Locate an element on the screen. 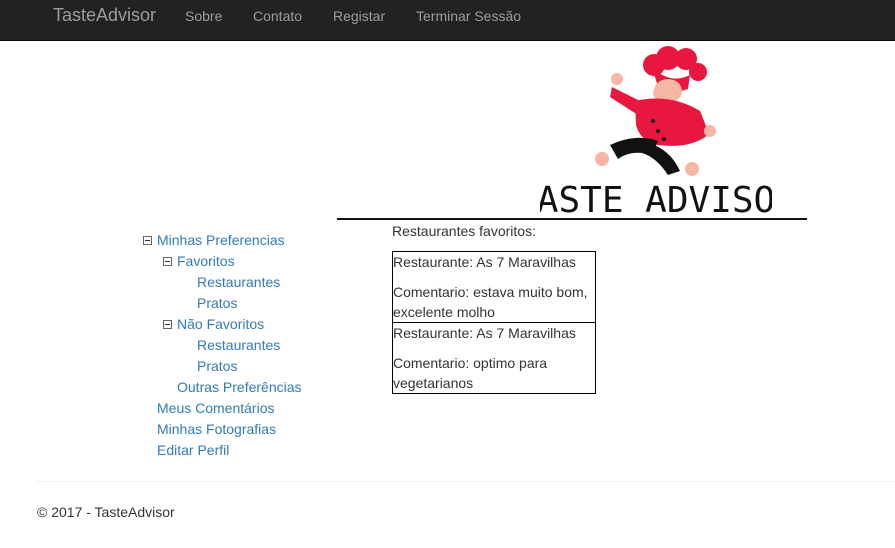 This screenshot has height=548, width=895. tree-item-nao-favoritos: Não Favoritos is located at coordinates (220, 324).